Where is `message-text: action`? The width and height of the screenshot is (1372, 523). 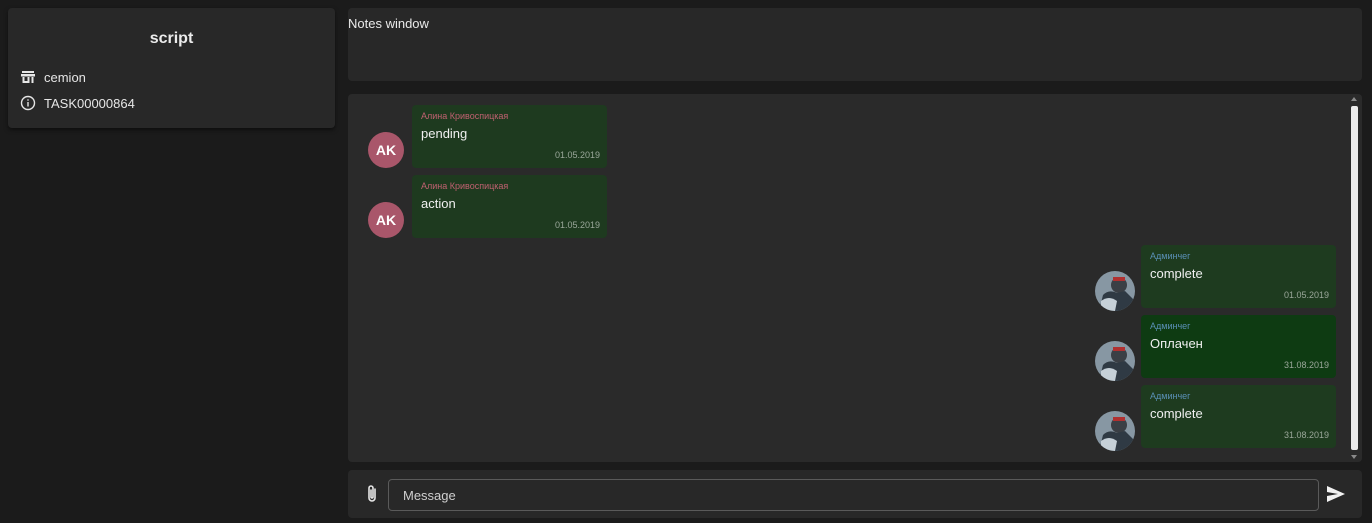
message-text: action is located at coordinates (438, 203).